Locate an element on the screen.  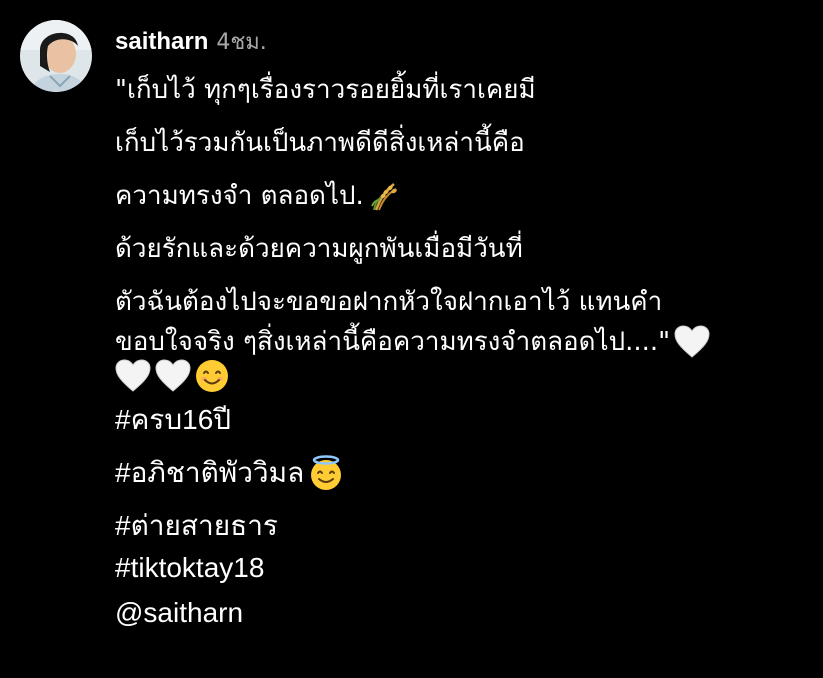
caption-line: เก็บไว้รวมกันเป็นภาพดีดีสิ่งเหล่านี้คือ is located at coordinates (320, 143).